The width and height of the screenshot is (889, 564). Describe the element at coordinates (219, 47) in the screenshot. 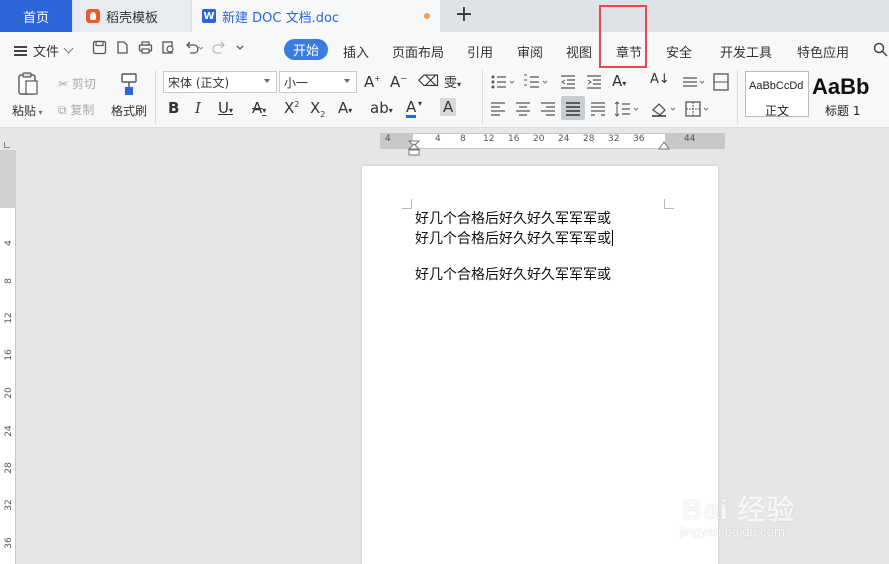

I see `redo-icon` at that location.